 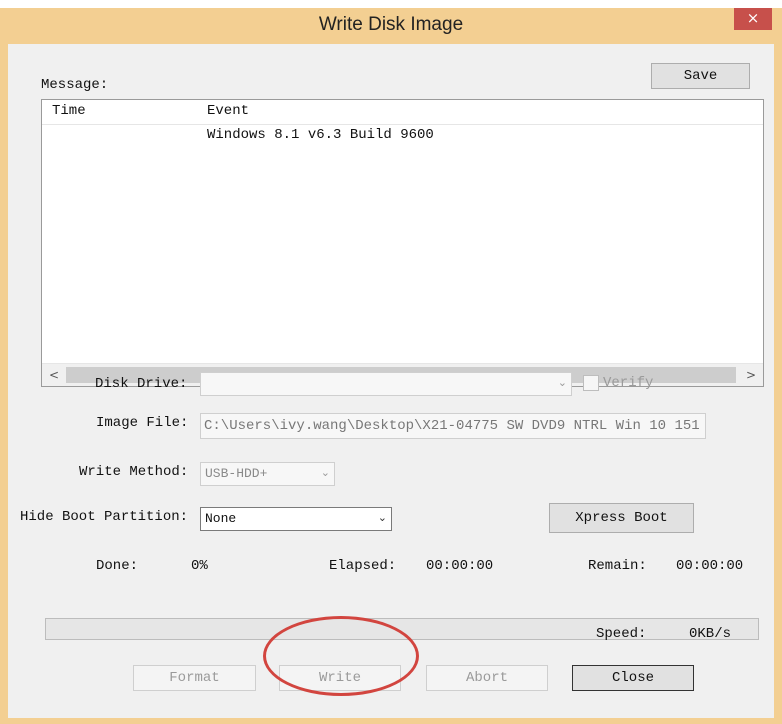 What do you see at coordinates (710, 566) in the screenshot?
I see `remain-value: 00:00:00` at bounding box center [710, 566].